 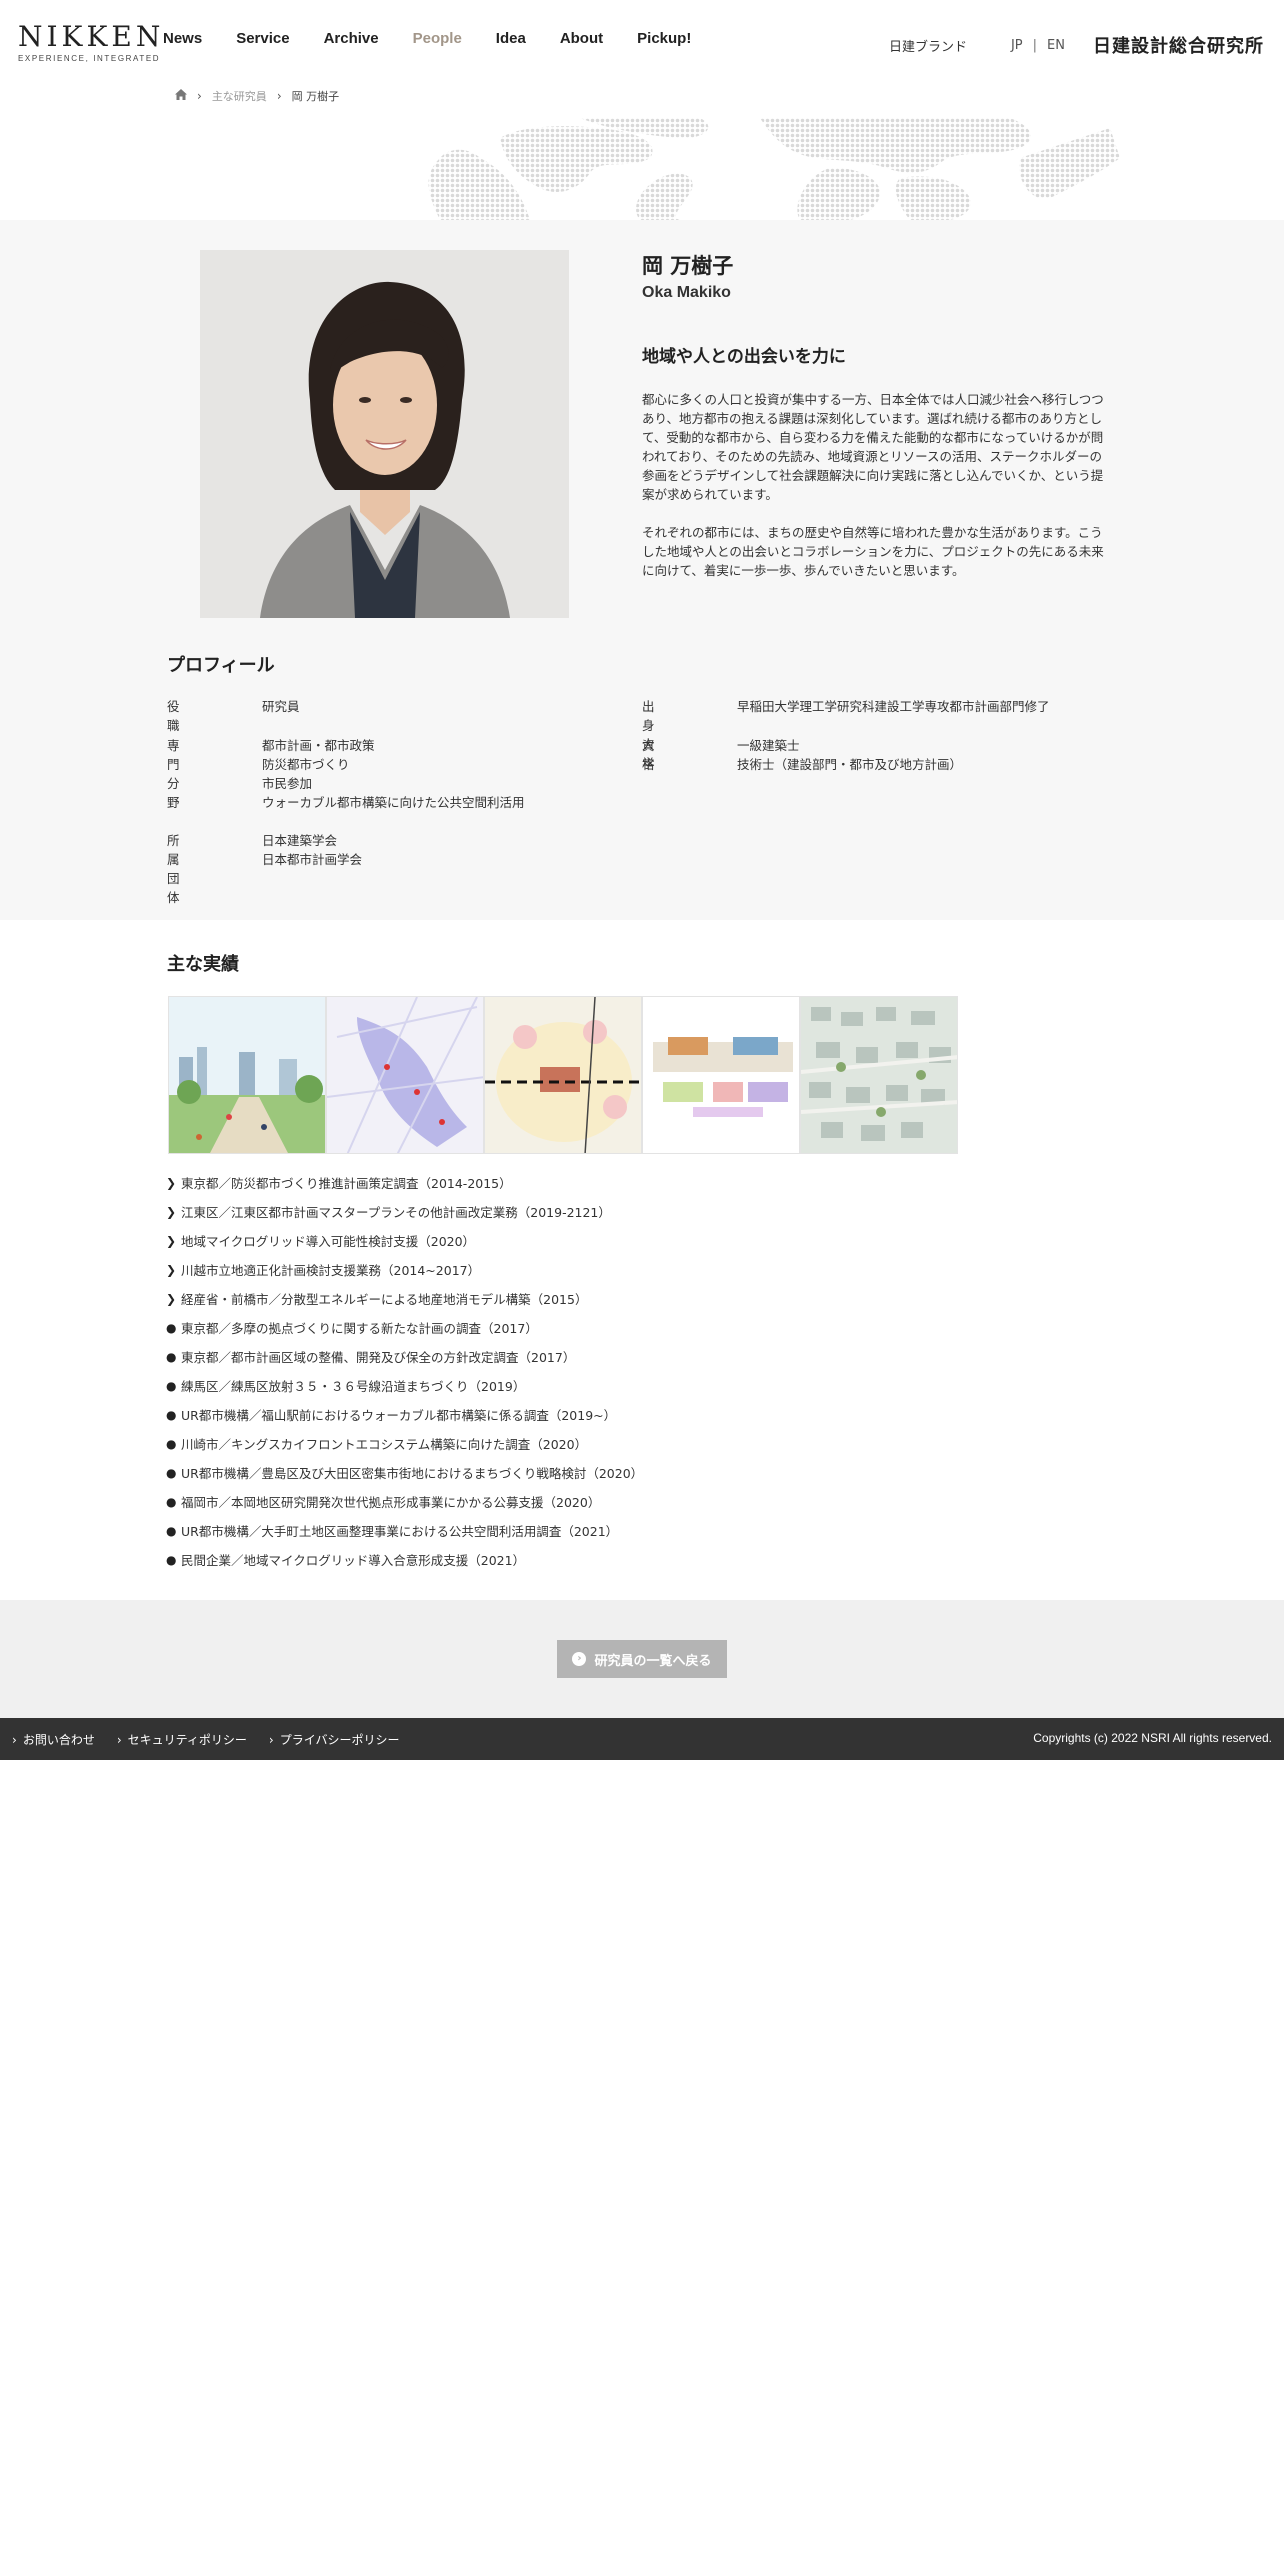 I want to click on list-item: ● UR都市機構／大手町土地区画整理事業における公共空間利活用調査（2021）, so click(x=404, y=1536).